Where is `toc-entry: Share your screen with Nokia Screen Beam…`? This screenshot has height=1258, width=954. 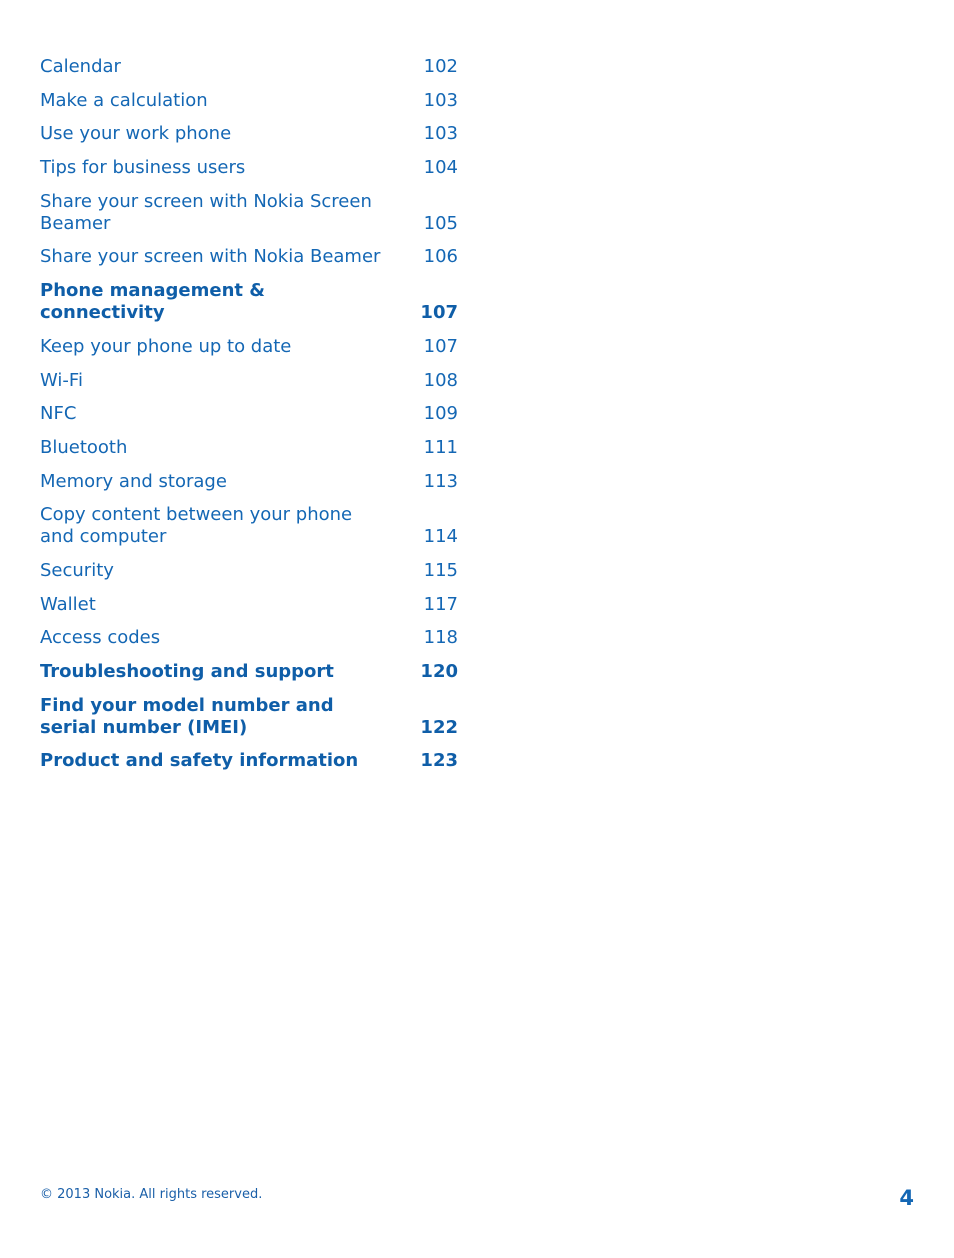 toc-entry: Share your screen with Nokia Screen Beam… is located at coordinates (249, 213).